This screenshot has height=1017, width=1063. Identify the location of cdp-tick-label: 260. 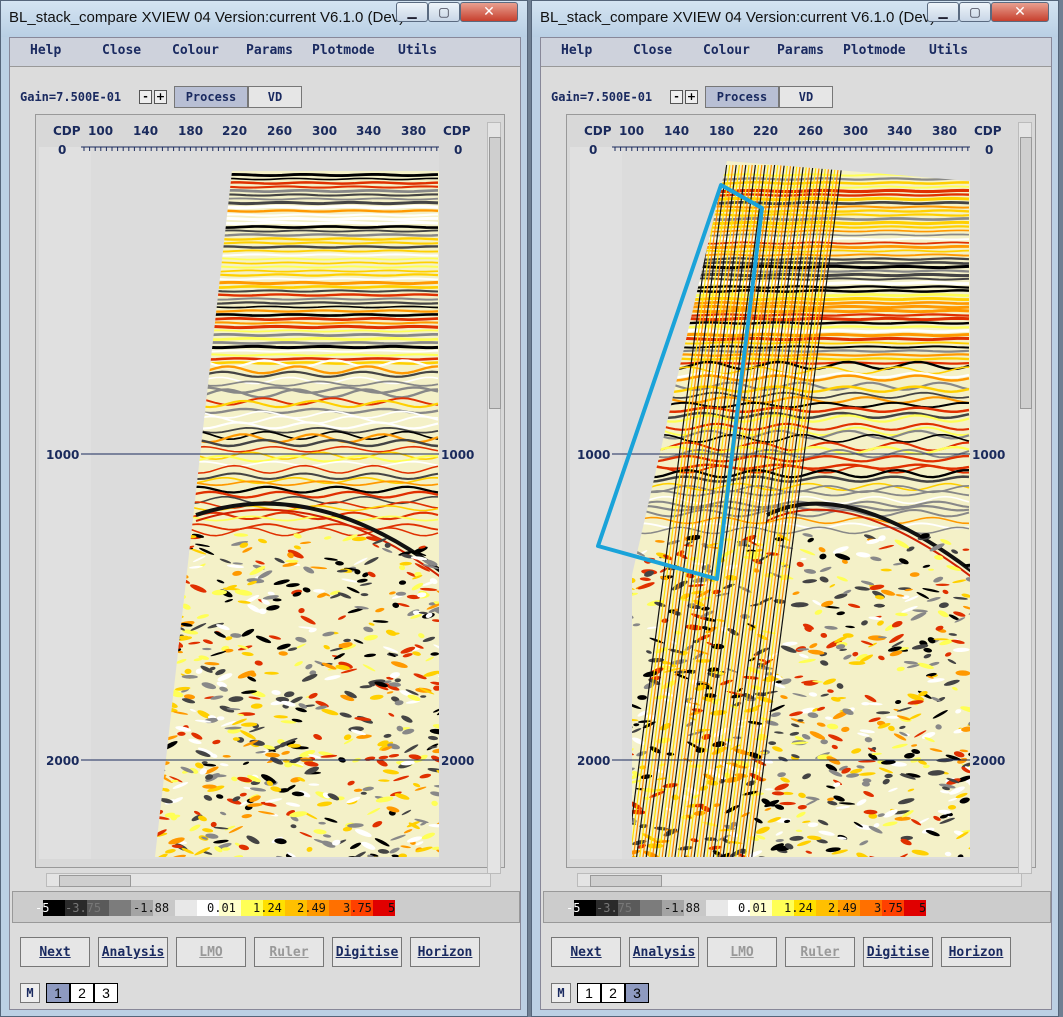
(279, 131).